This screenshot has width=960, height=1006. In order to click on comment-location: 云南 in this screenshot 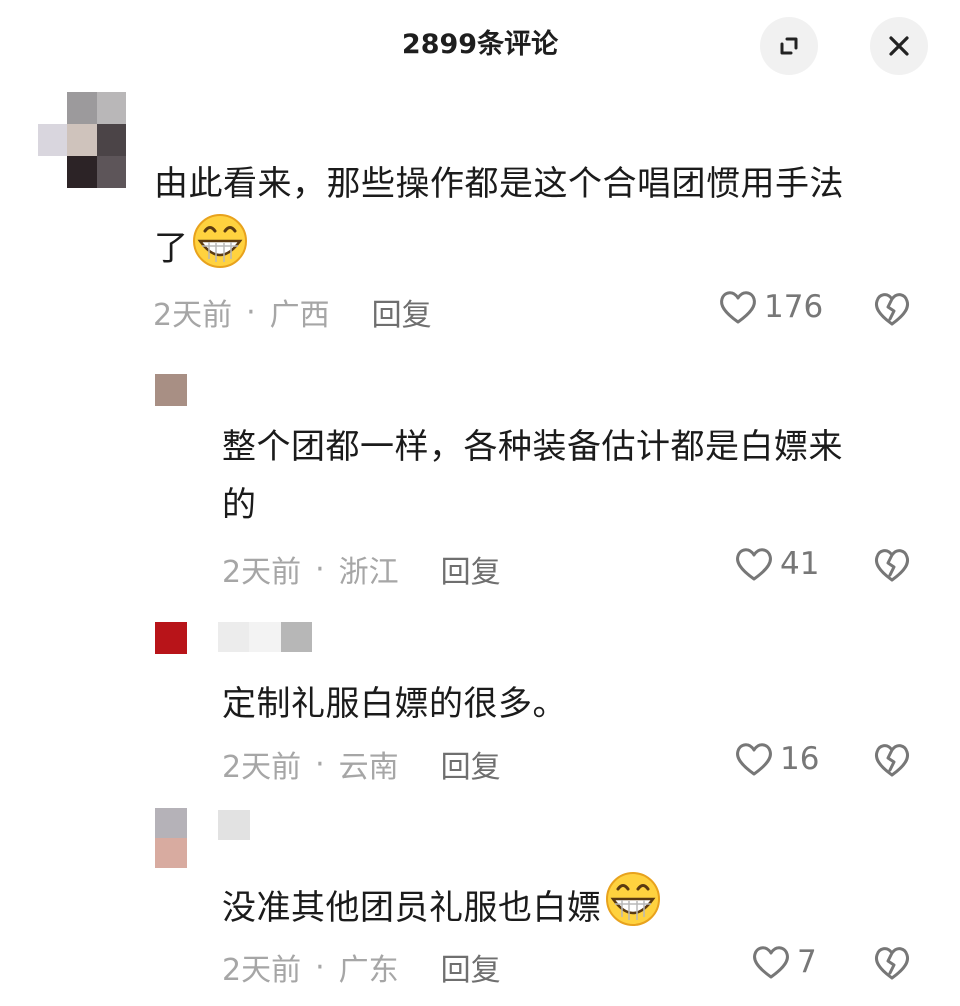, I will do `click(368, 767)`.